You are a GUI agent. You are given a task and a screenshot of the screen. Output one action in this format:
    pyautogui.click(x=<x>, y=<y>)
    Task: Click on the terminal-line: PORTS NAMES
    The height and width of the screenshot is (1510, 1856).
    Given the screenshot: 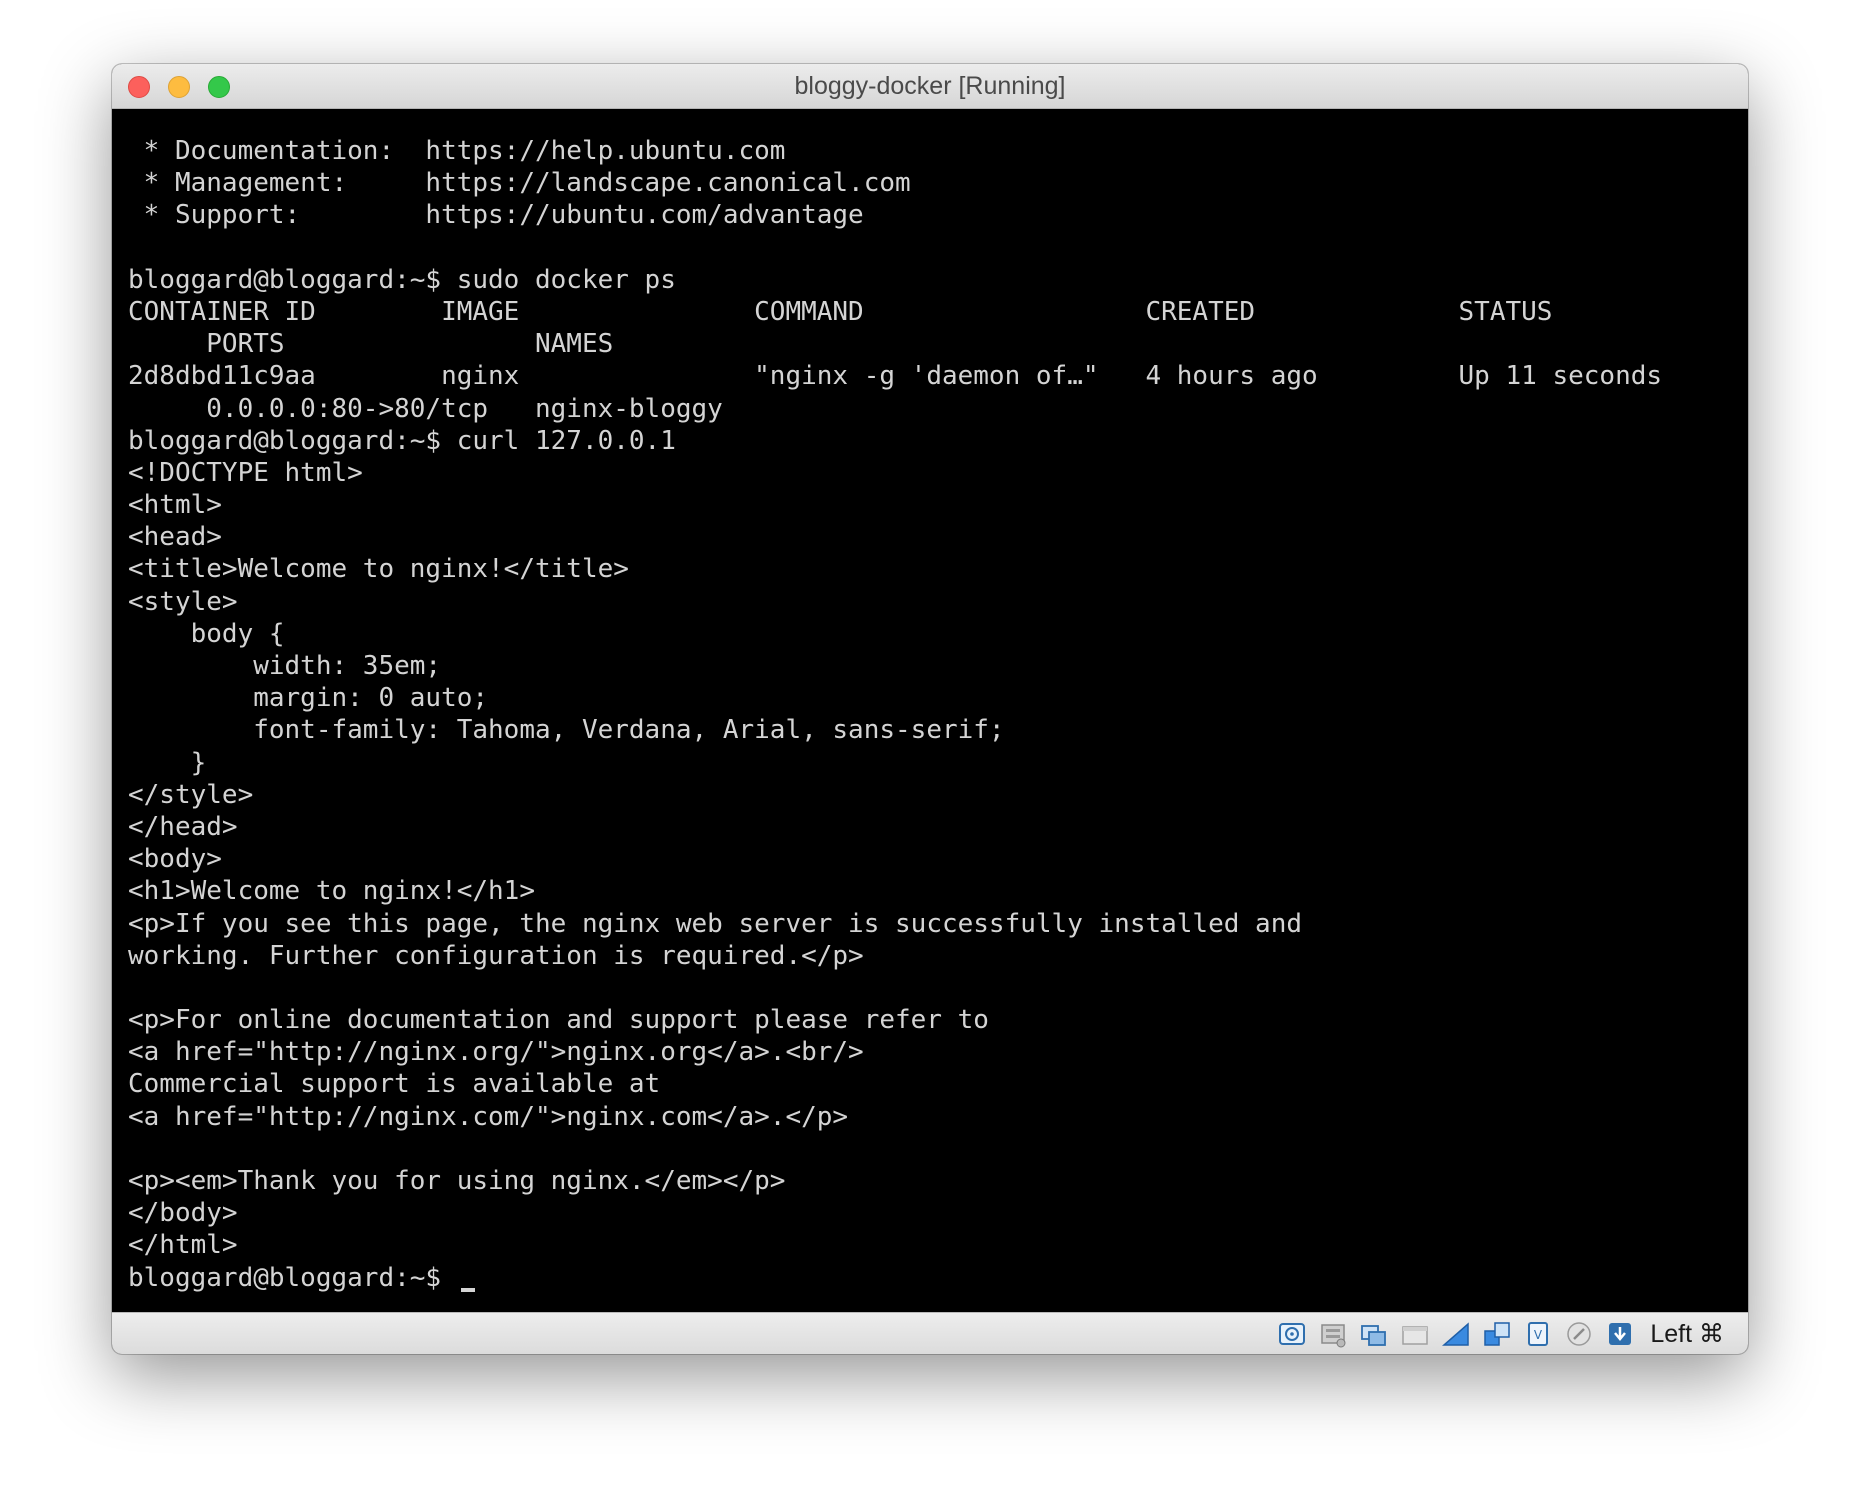 What is the action you would take?
    pyautogui.click(x=371, y=344)
    